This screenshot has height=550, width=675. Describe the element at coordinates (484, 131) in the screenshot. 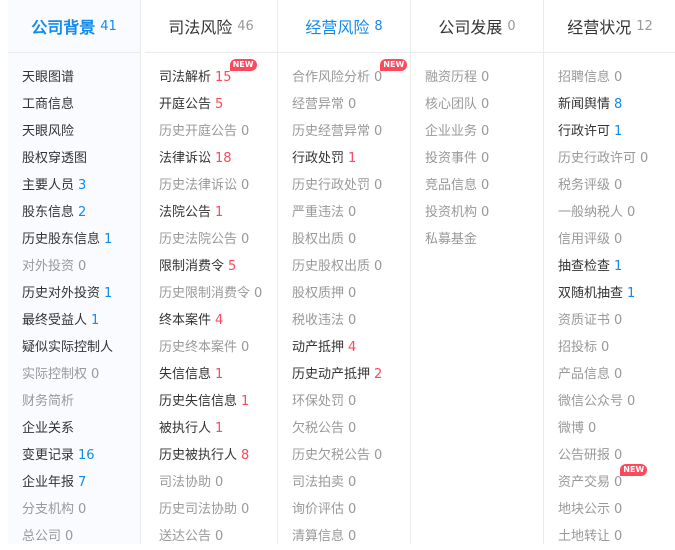

I see `menu-item: 企业业务 0` at that location.